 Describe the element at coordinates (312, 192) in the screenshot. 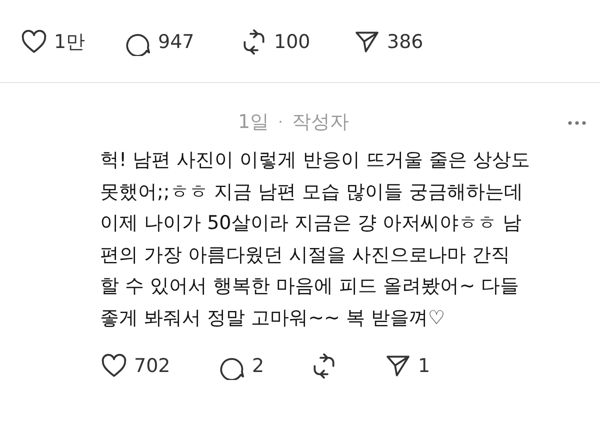

I see `comment-text-line: 못했어;;ㅎㅎ 지금 남편 모습 많이들 궁금해하는데` at that location.